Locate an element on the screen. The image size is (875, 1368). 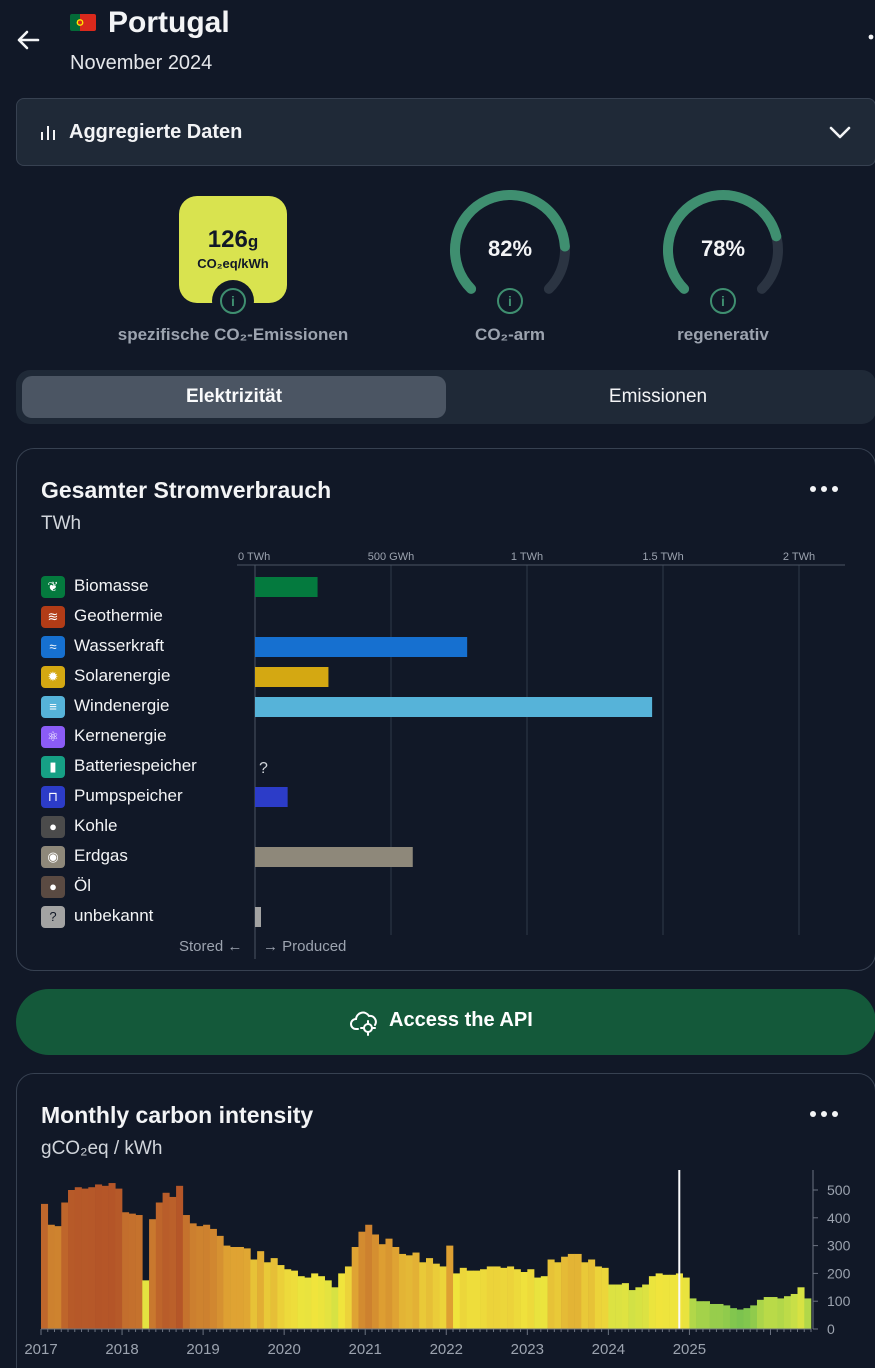
more-options-icon is located at coordinates (871, 41).